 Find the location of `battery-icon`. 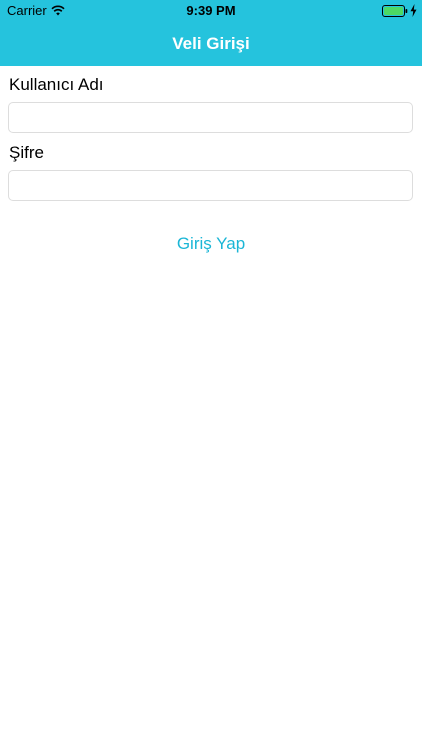

battery-icon is located at coordinates (395, 11).